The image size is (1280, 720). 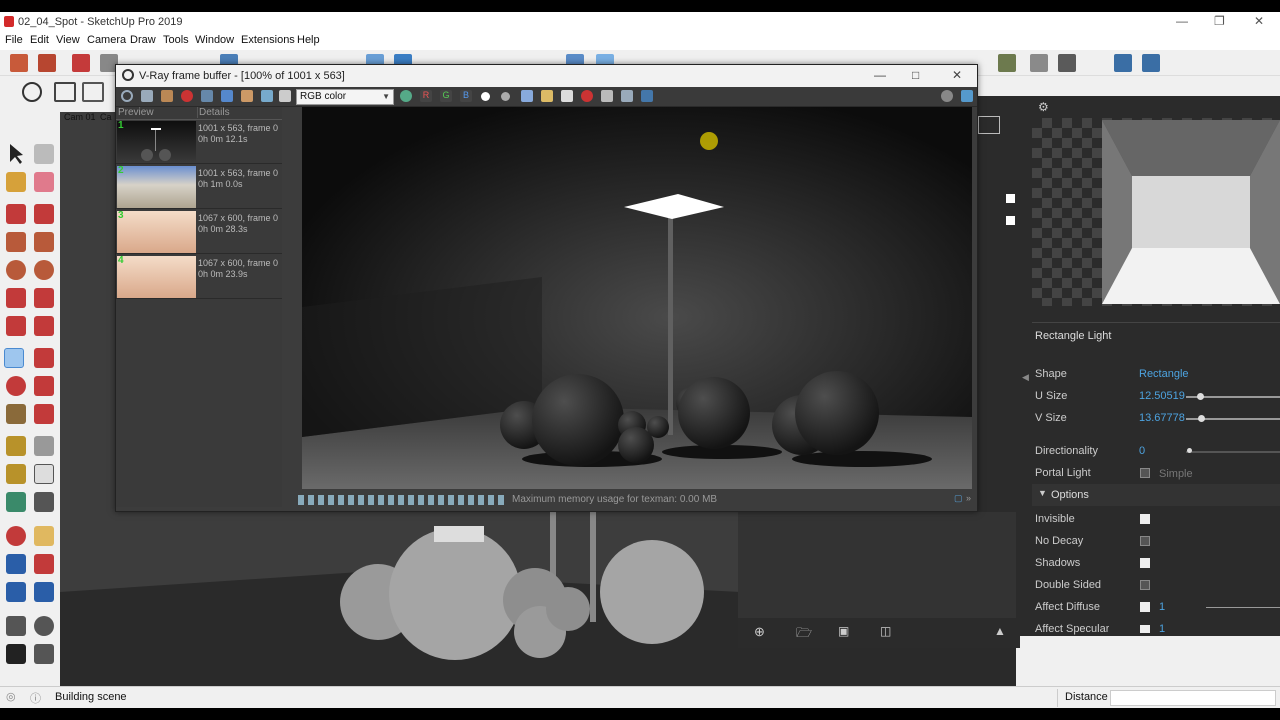 I want to click on dimension-icon, so click(x=44, y=446).